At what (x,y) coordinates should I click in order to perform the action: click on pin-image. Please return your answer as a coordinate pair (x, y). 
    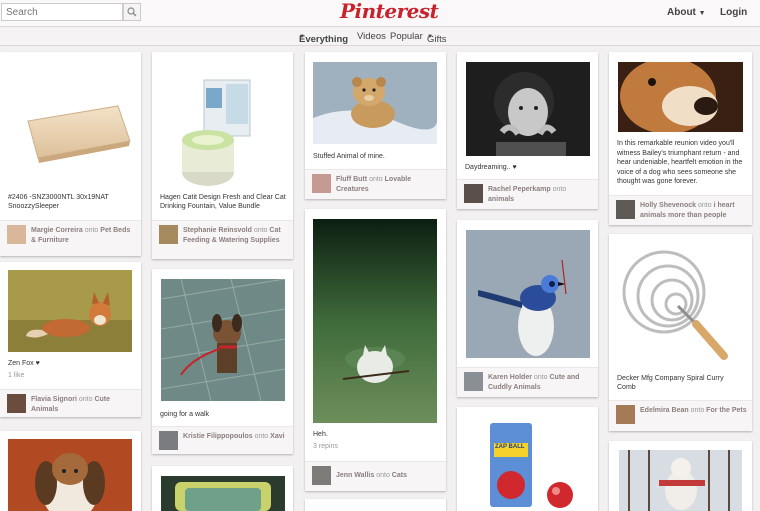
    Looking at the image, I should click on (223, 493).